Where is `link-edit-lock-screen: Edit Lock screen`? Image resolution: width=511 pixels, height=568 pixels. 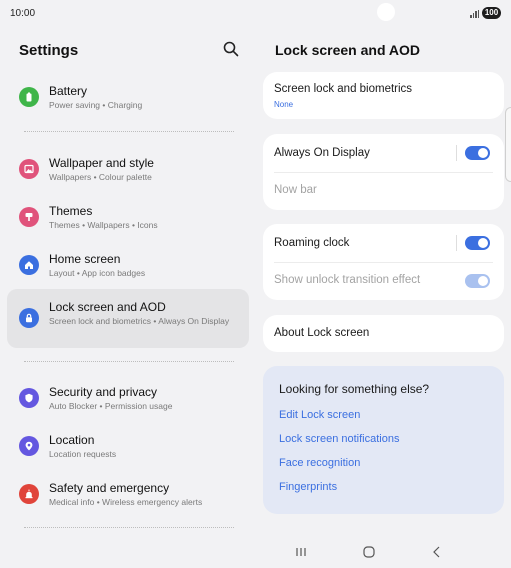 link-edit-lock-screen: Edit Lock screen is located at coordinates (319, 415).